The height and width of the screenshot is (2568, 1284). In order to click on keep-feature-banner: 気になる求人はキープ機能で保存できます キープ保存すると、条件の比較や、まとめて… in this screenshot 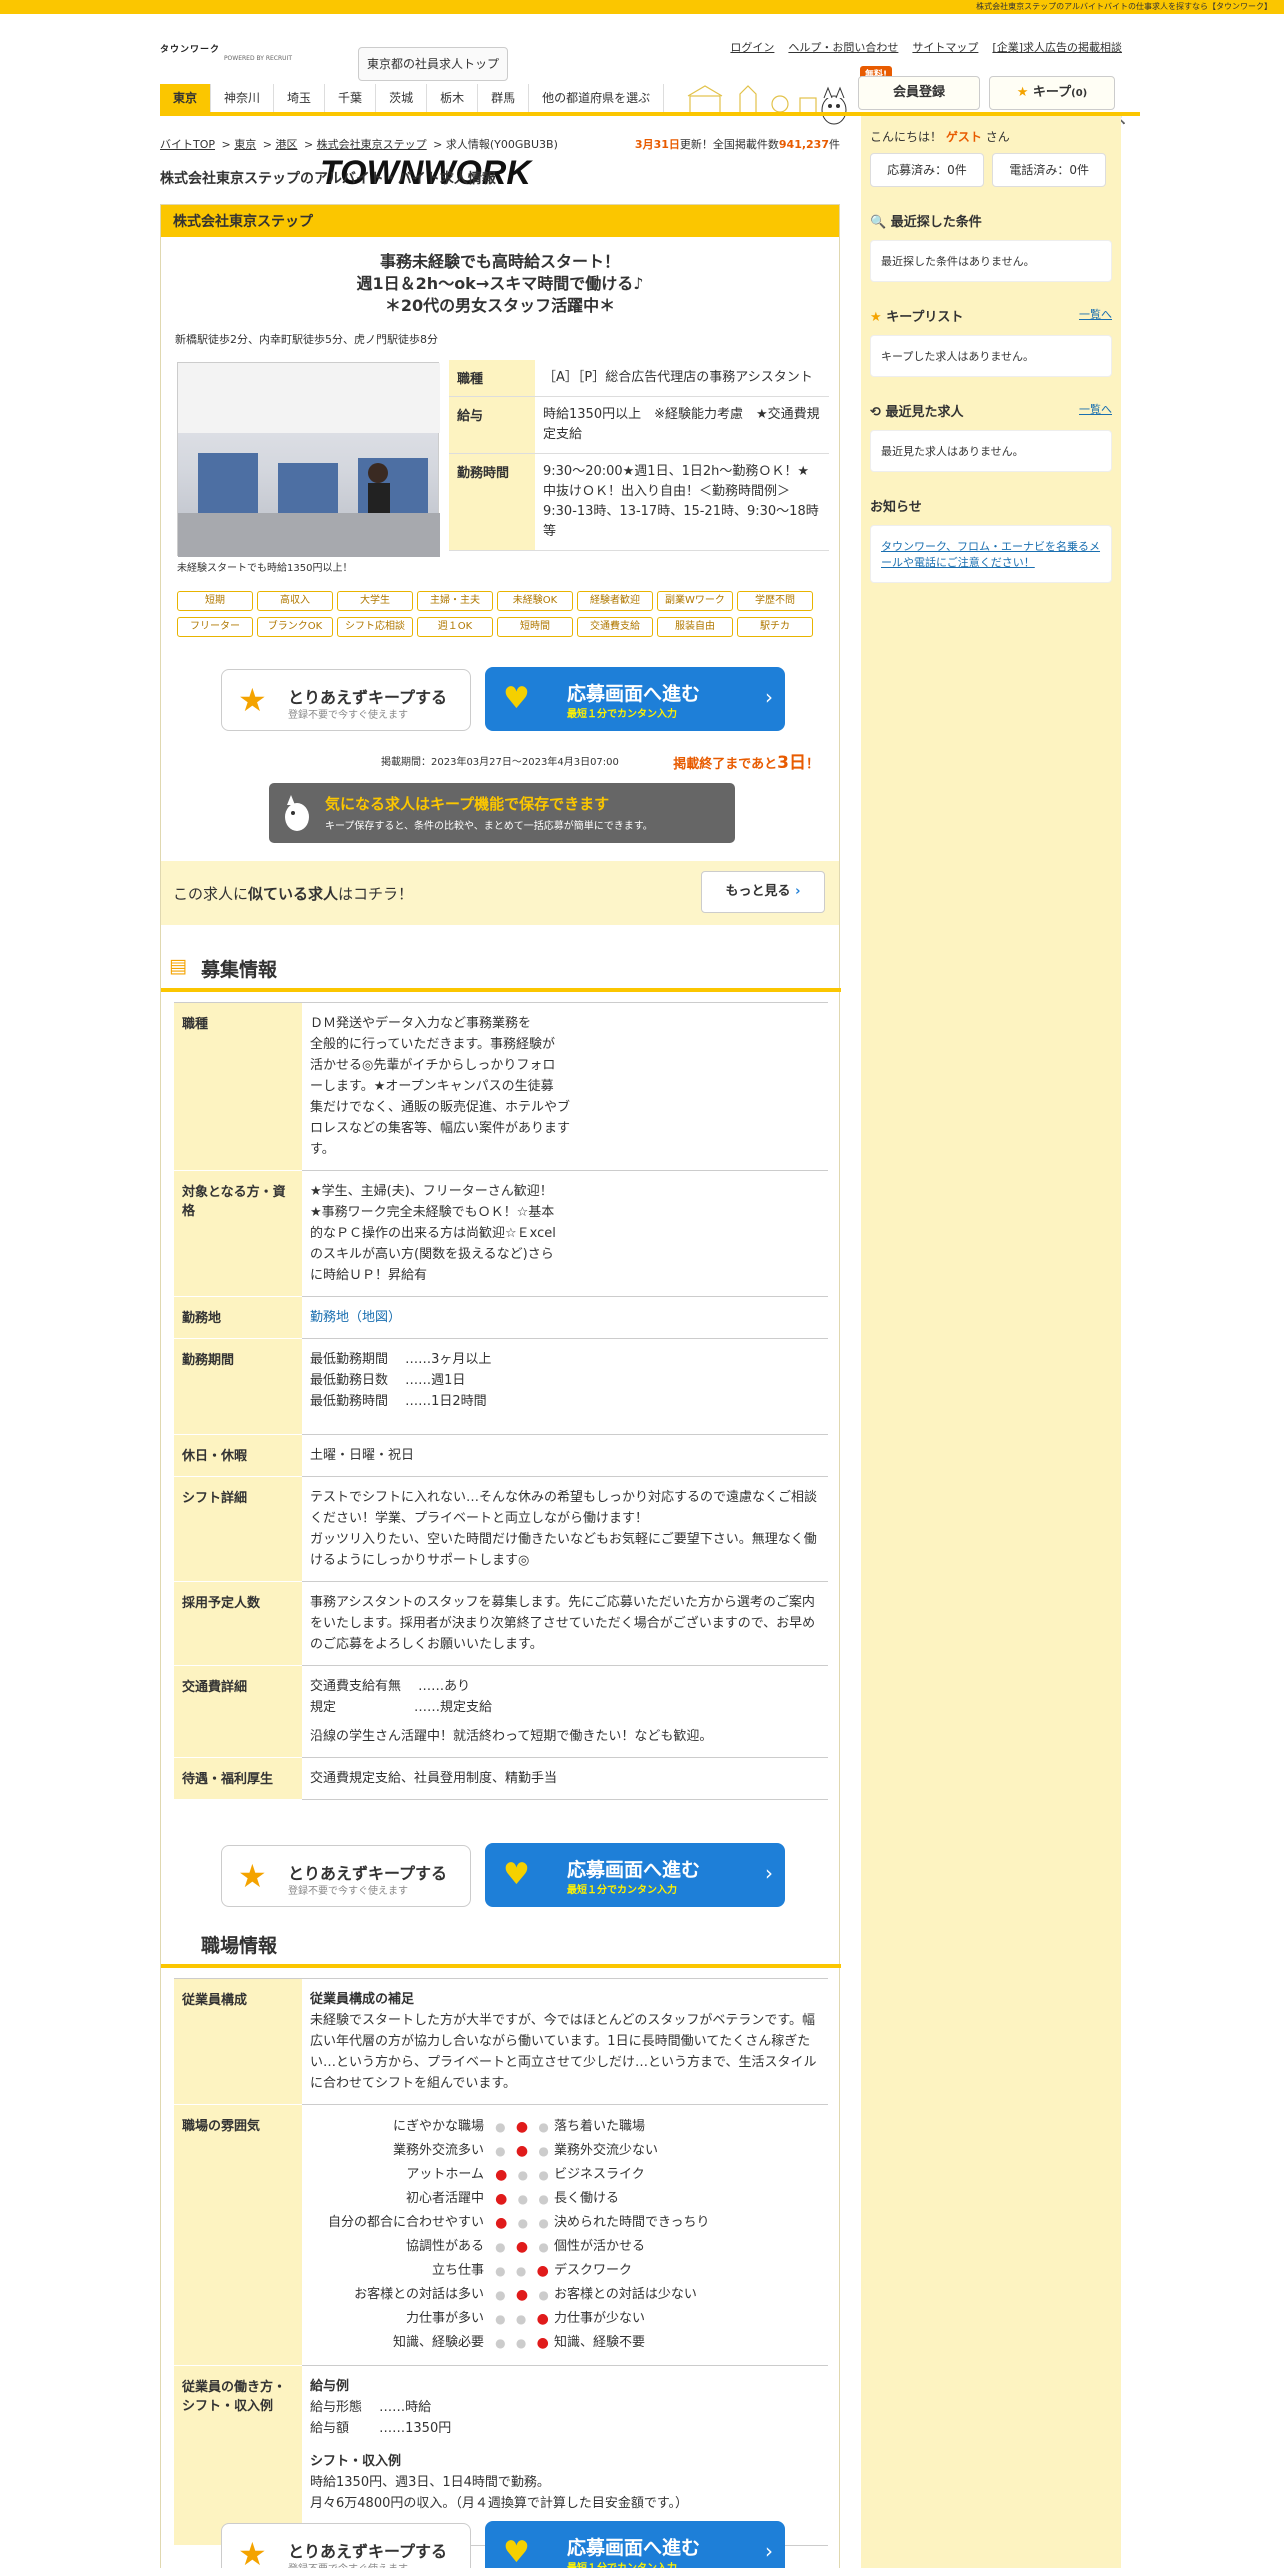, I will do `click(502, 813)`.